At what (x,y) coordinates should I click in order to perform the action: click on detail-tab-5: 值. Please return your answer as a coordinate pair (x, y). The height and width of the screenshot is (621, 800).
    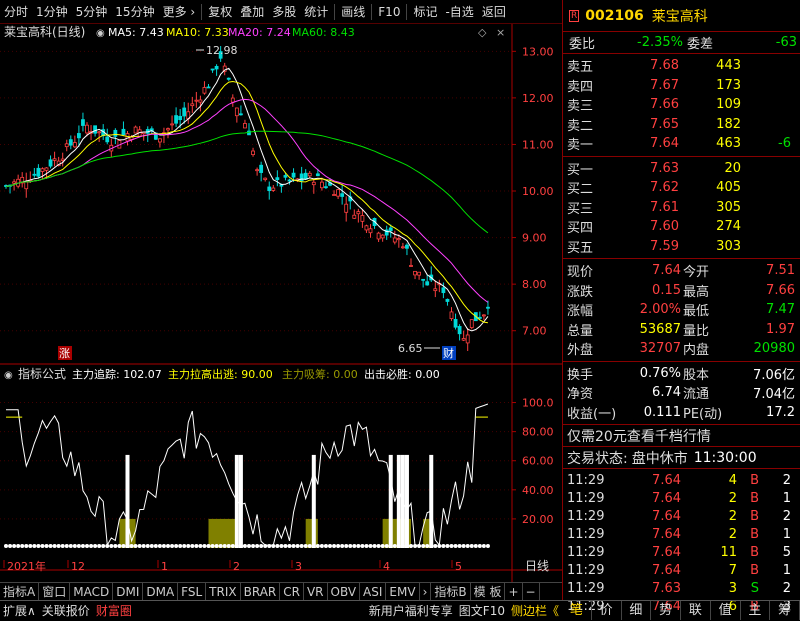
    Looking at the image, I should click on (726, 610).